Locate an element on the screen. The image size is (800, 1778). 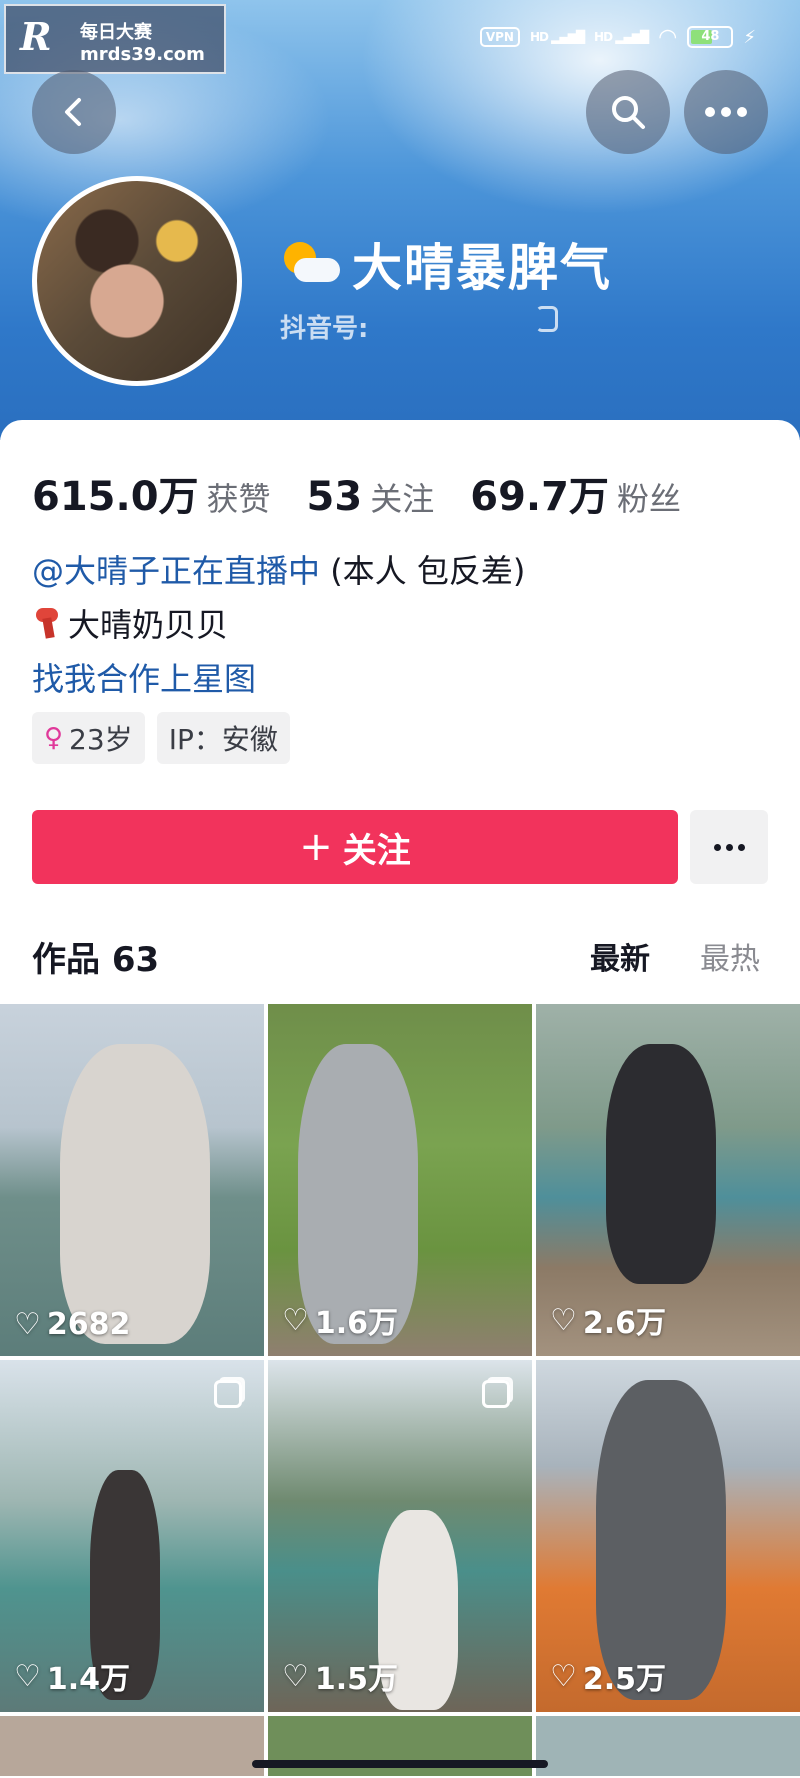
sun-cloud-icon is located at coordinates (312, 264).